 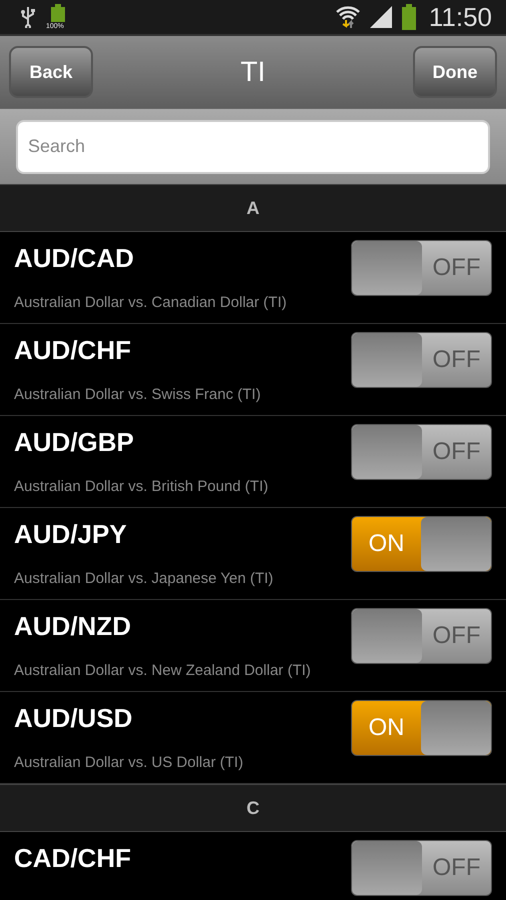 I want to click on pair-description: Australian Dollar vs. Canadian Dollar (TI), so click(x=150, y=302).